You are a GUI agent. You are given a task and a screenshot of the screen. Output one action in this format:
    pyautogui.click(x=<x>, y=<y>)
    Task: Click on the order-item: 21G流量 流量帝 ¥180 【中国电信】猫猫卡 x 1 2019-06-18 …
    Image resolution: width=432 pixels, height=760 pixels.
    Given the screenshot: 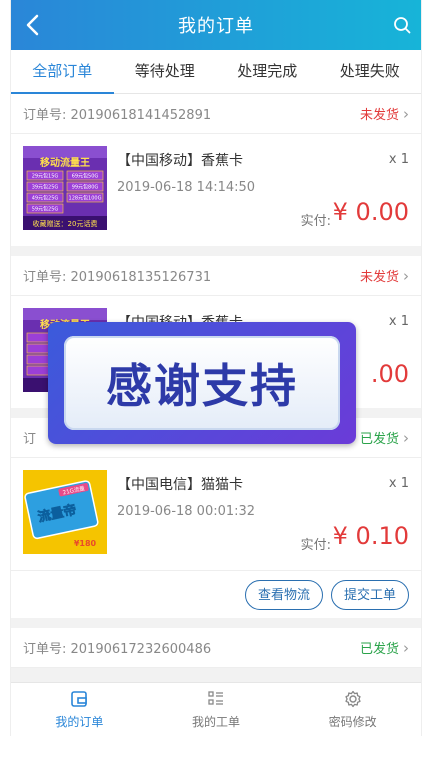 What is the action you would take?
    pyautogui.click(x=216, y=514)
    